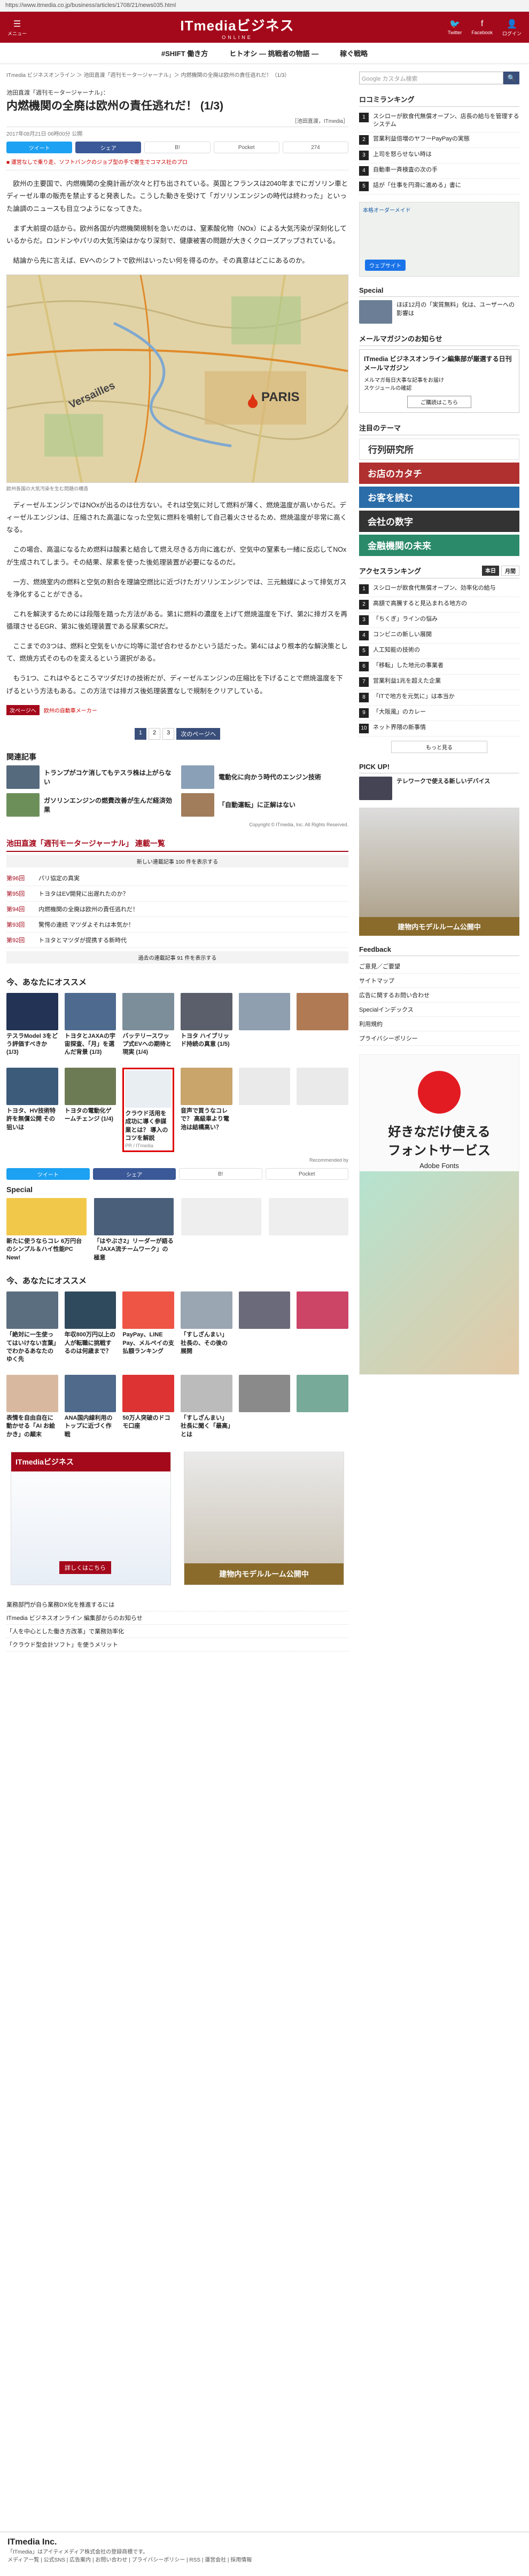 This screenshot has width=529, height=2576. What do you see at coordinates (439, 1038) in the screenshot?
I see `feedback-link: プライバシーポリシー` at bounding box center [439, 1038].